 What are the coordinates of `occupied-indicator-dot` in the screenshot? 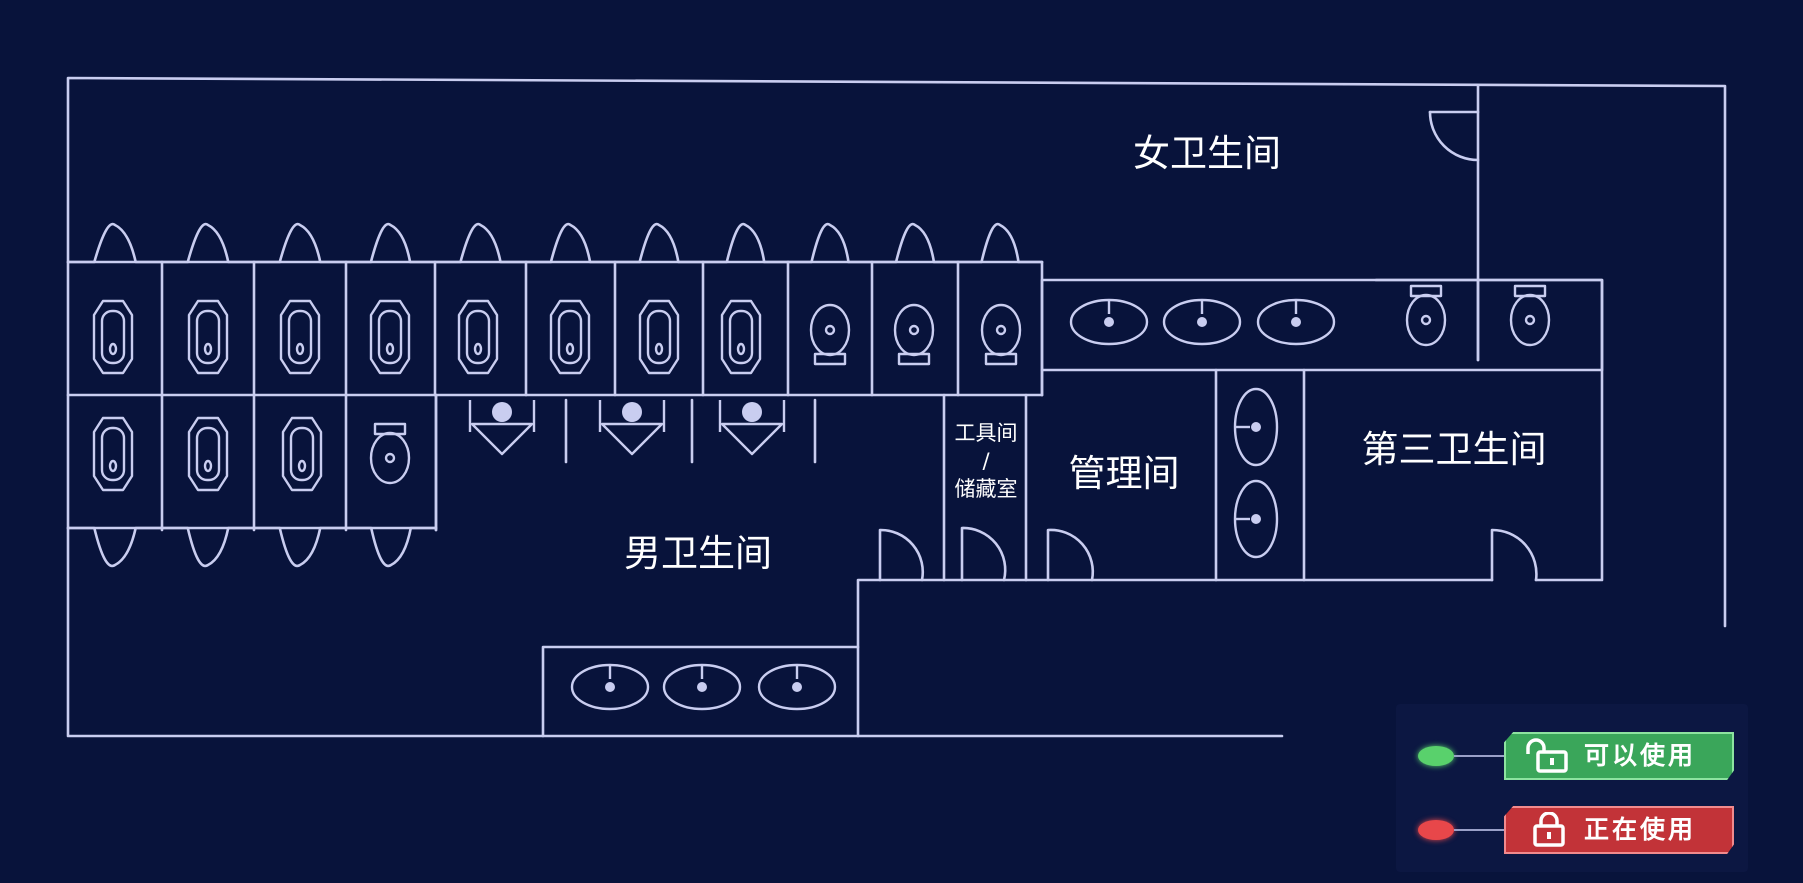 It's located at (1436, 830).